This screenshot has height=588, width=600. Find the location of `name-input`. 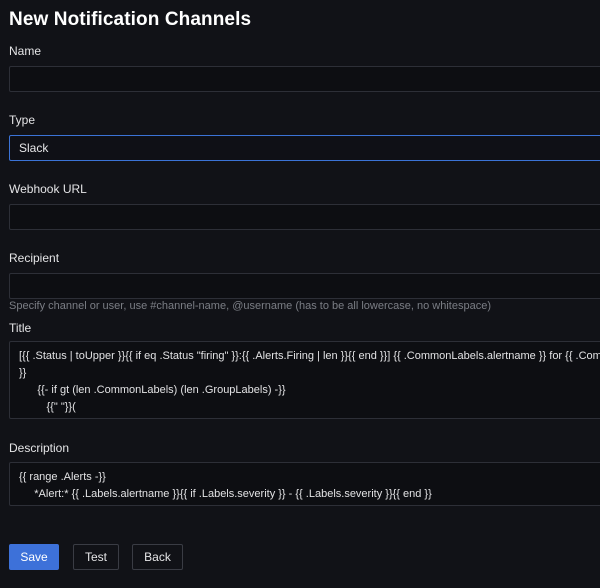

name-input is located at coordinates (304, 79).